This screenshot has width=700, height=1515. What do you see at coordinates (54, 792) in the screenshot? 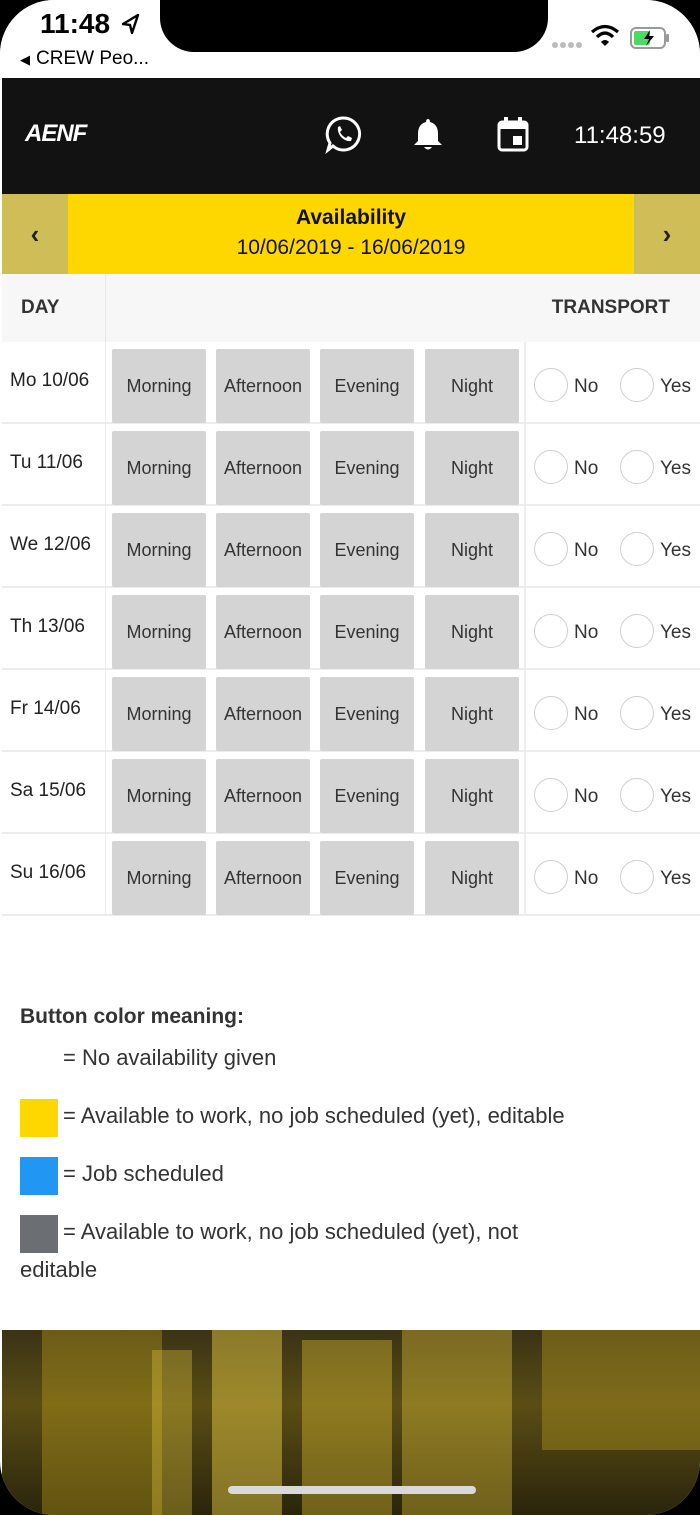
I see `day-label: Sa 15/06` at bounding box center [54, 792].